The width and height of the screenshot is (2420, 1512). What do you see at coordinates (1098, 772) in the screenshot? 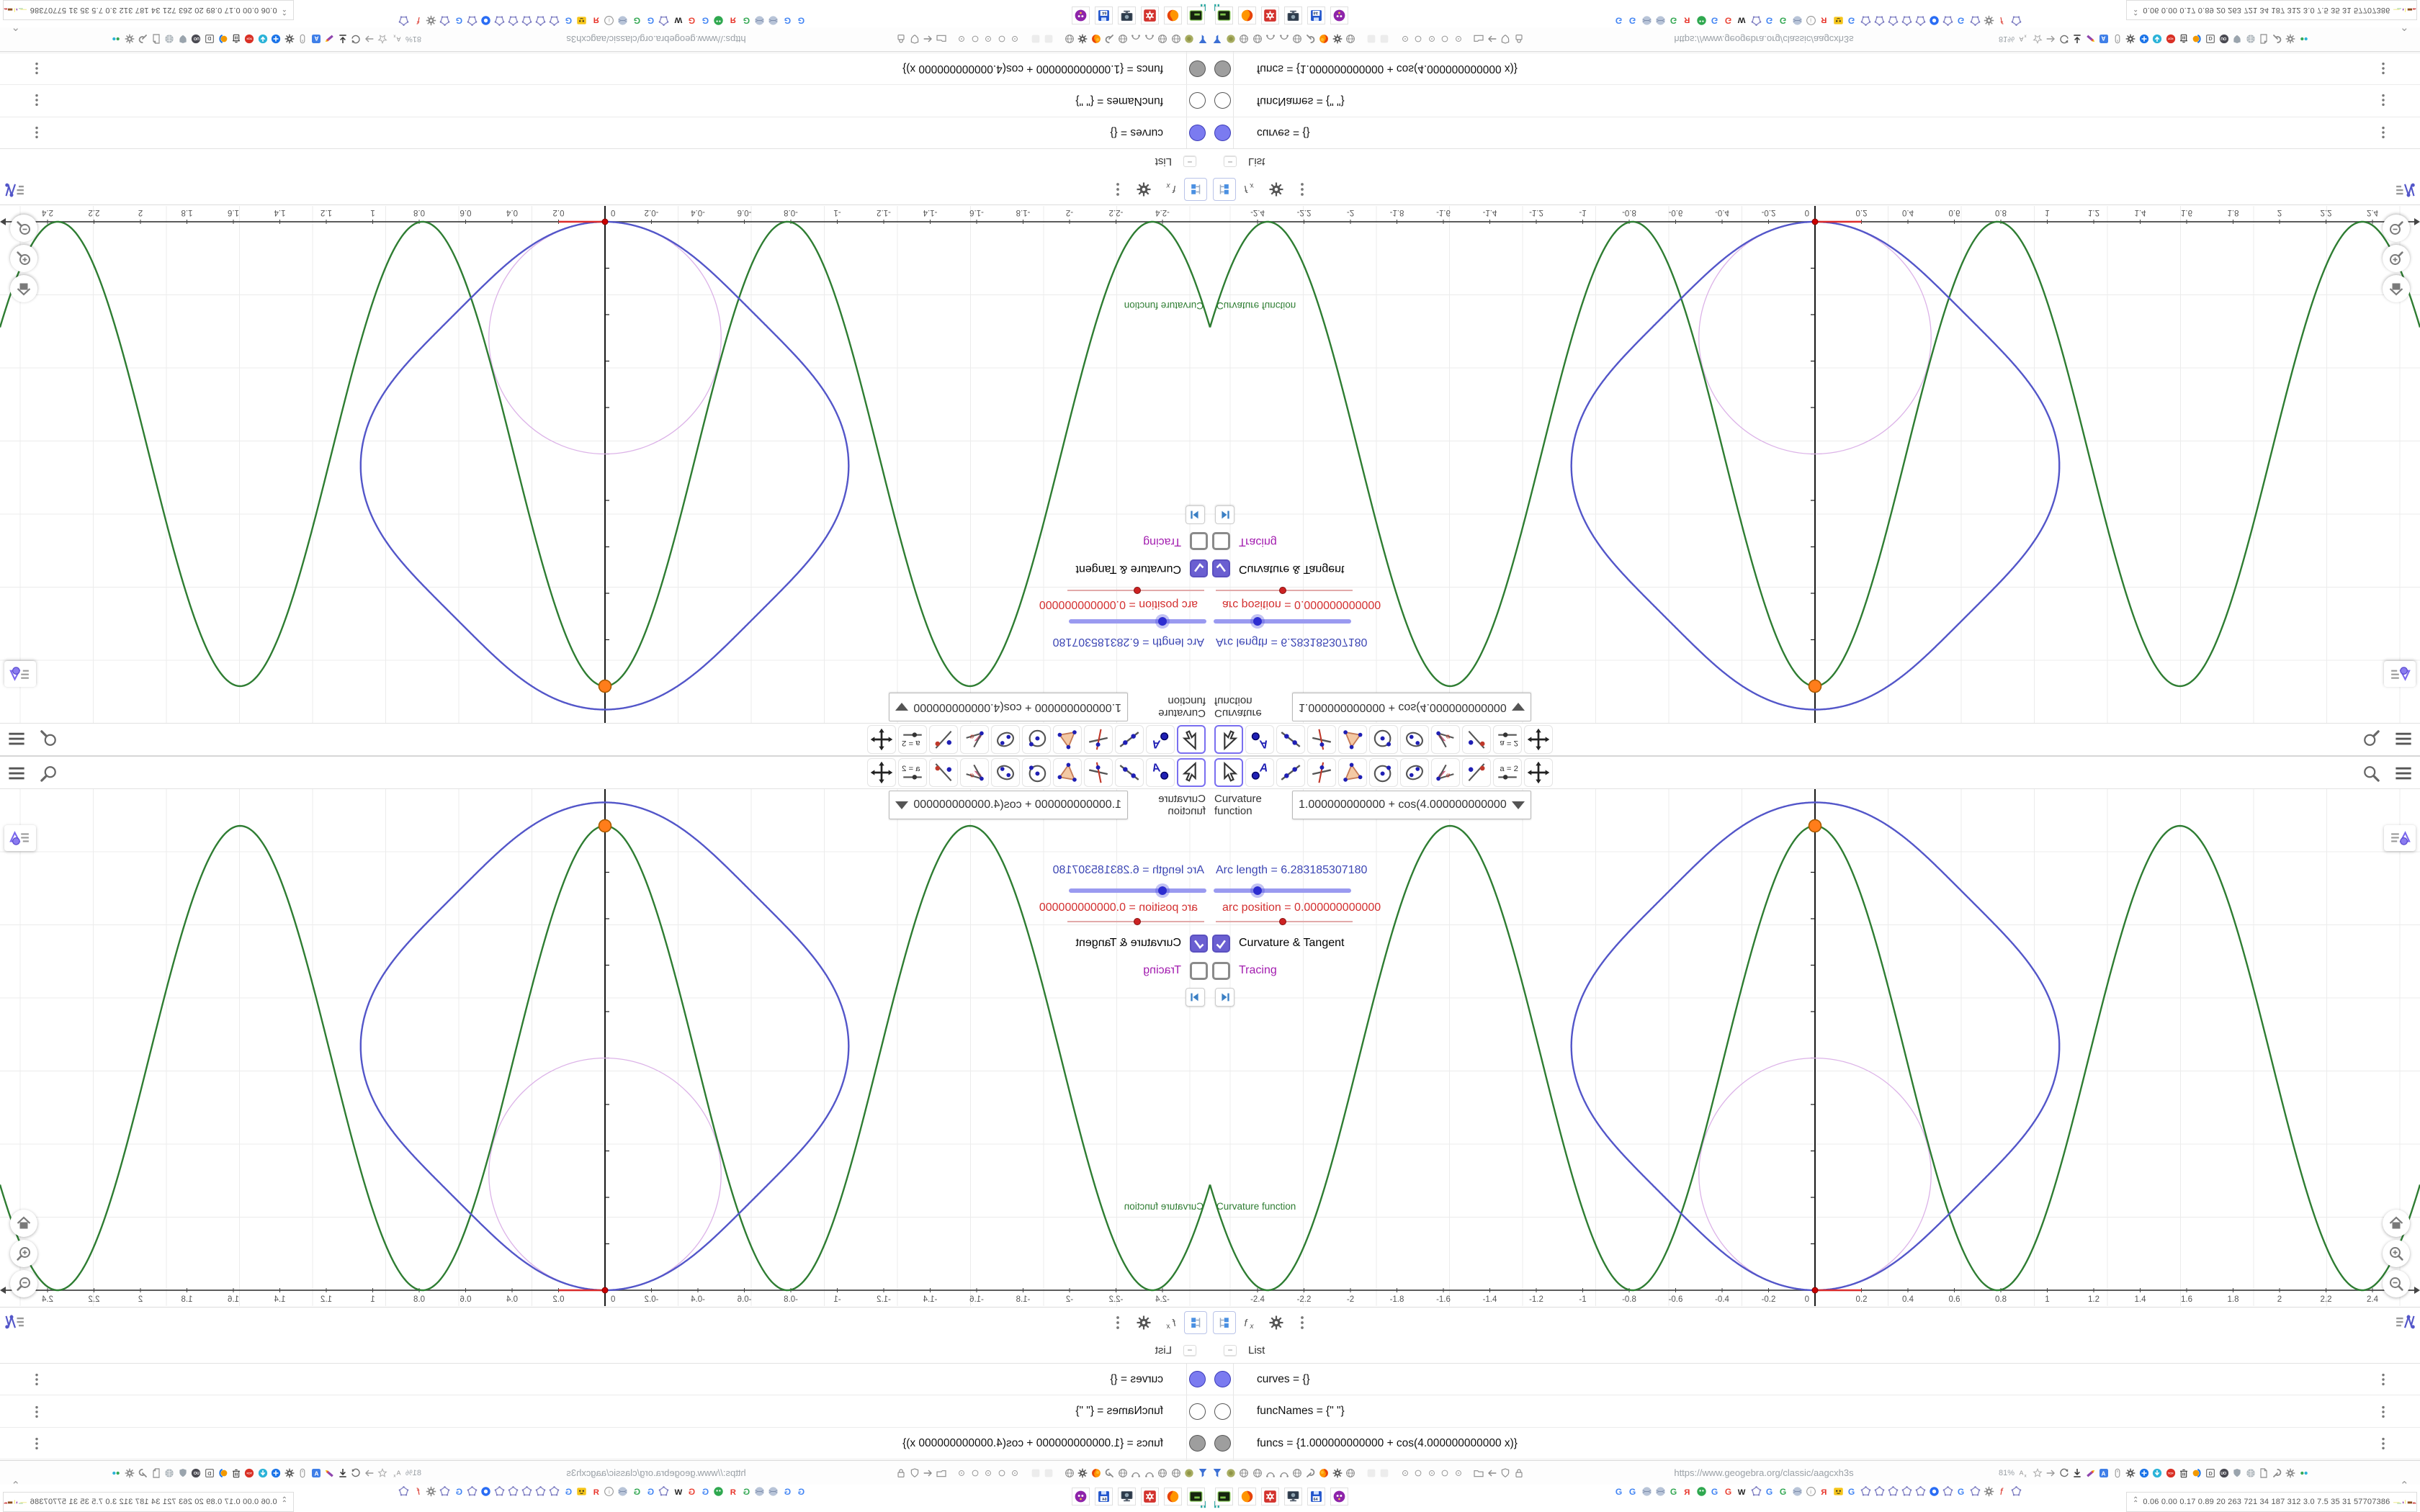
I see `perpendicular-line-tool` at bounding box center [1098, 772].